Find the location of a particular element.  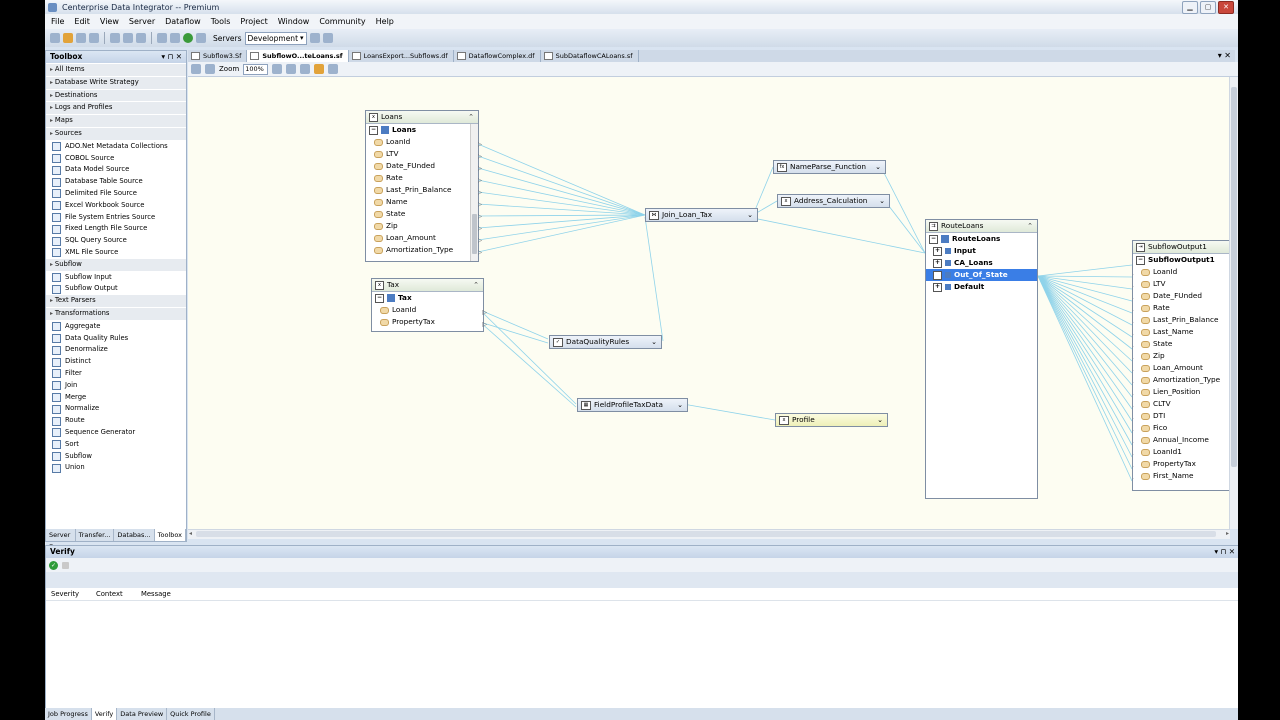

toolbox-item: Sequence Generator is located at coordinates (116, 433).